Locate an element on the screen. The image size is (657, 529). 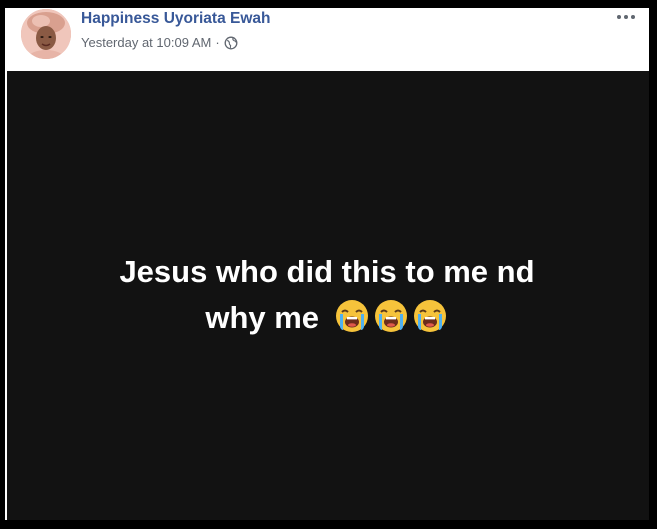
post-text-line-1: Jesus who did this to me nd is located at coordinates (327, 271).